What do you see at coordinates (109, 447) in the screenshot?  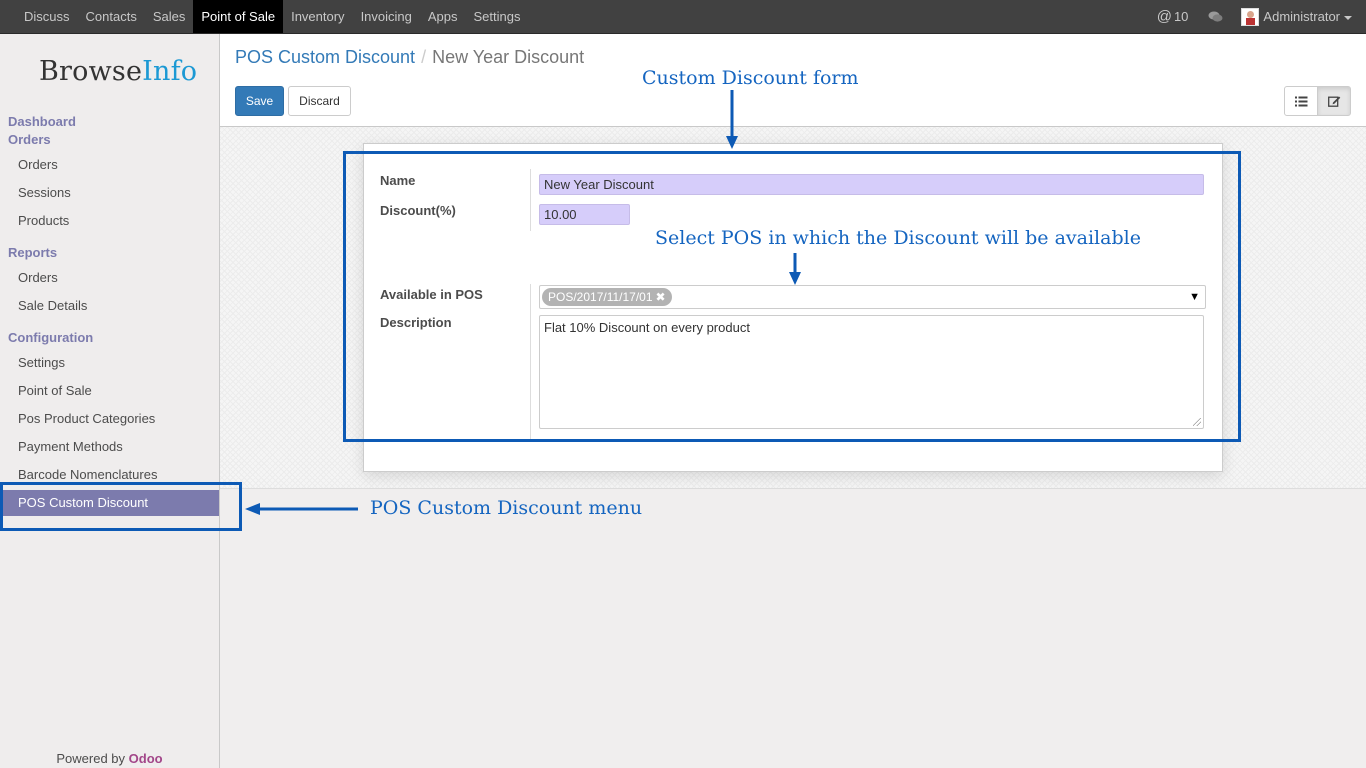 I see `sidebar-item-payment-methods: Payment Methods` at bounding box center [109, 447].